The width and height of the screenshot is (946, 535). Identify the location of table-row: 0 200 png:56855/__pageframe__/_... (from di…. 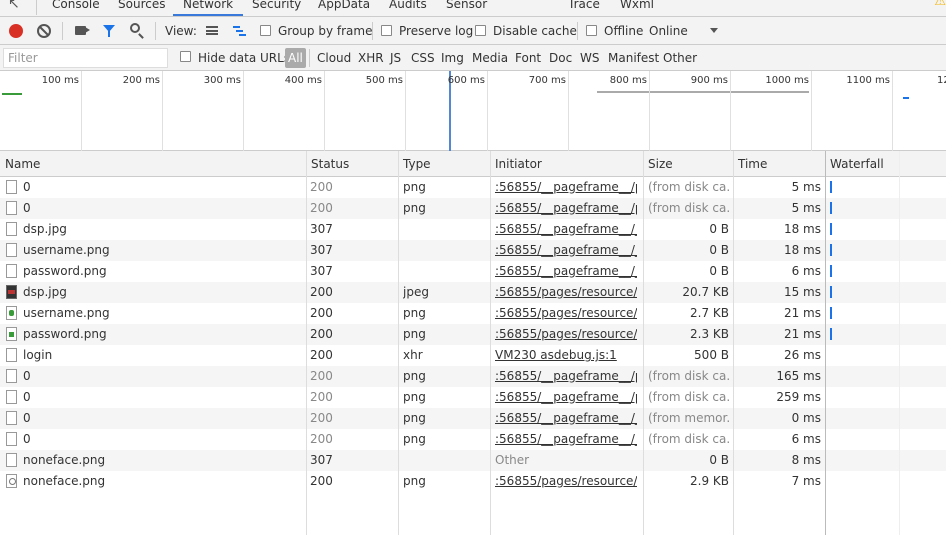
(473, 439).